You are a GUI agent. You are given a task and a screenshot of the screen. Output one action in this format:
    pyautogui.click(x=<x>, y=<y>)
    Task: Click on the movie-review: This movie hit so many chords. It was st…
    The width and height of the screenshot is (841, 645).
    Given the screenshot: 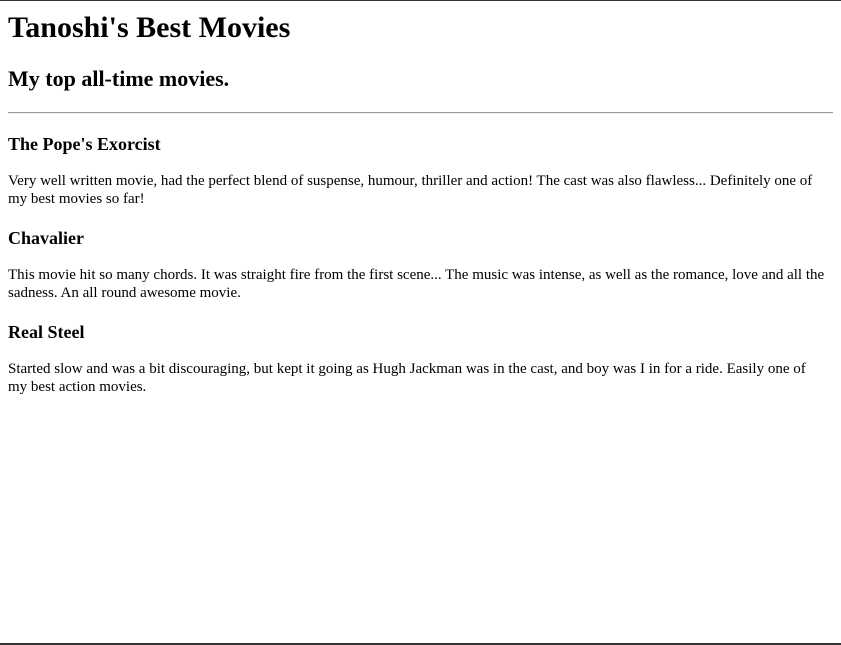 What is the action you would take?
    pyautogui.click(x=416, y=284)
    